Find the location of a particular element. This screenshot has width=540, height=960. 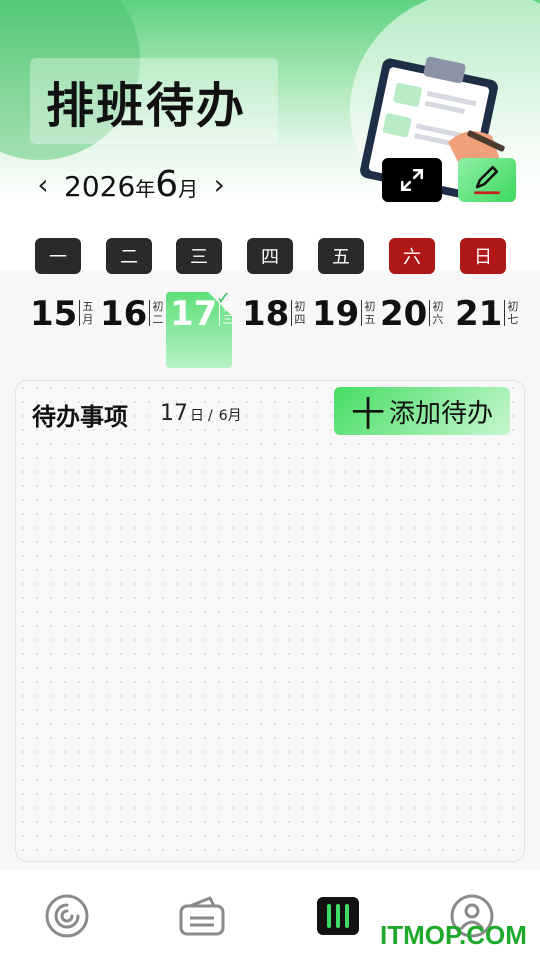

page-title-box: 排班待办 is located at coordinates (154, 101).